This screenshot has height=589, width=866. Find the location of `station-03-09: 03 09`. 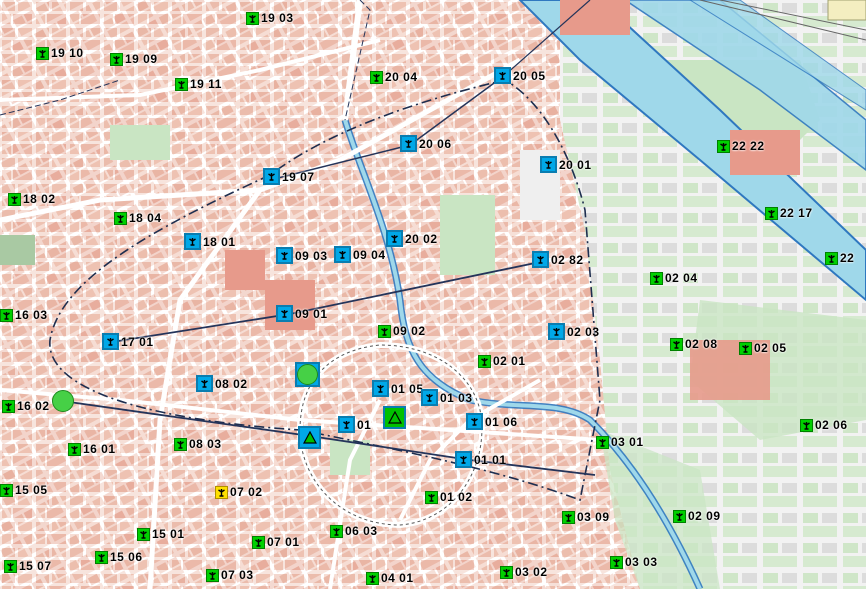

station-03-09: 03 09 is located at coordinates (586, 517).